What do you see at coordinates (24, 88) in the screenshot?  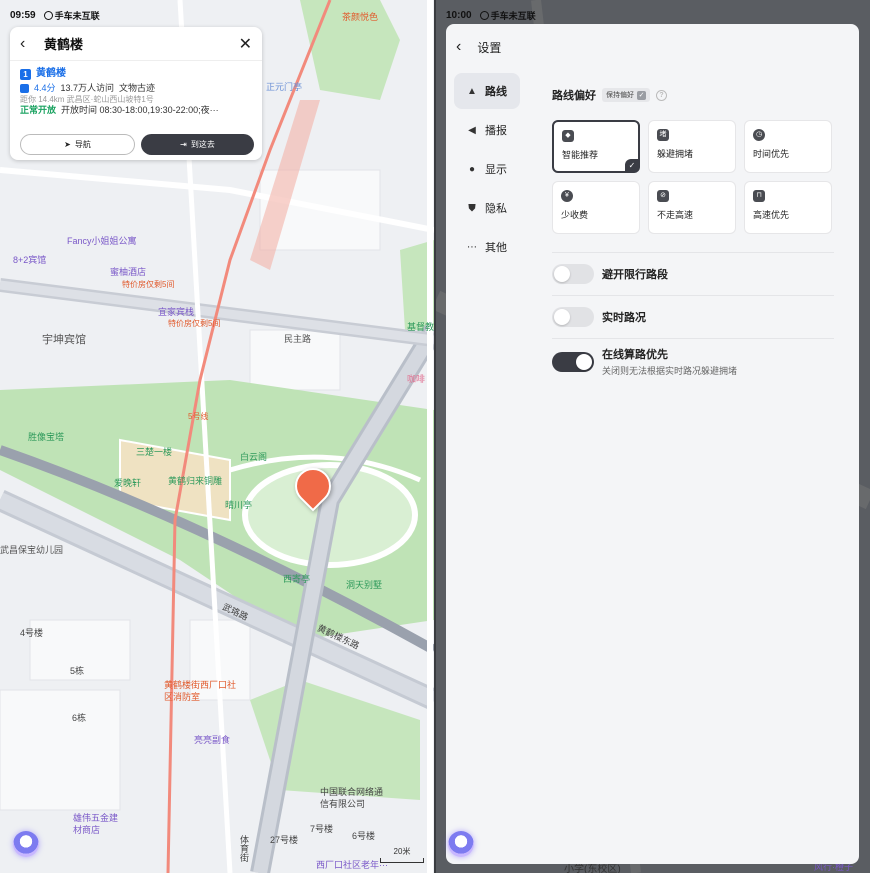 I see `rating-icon` at bounding box center [24, 88].